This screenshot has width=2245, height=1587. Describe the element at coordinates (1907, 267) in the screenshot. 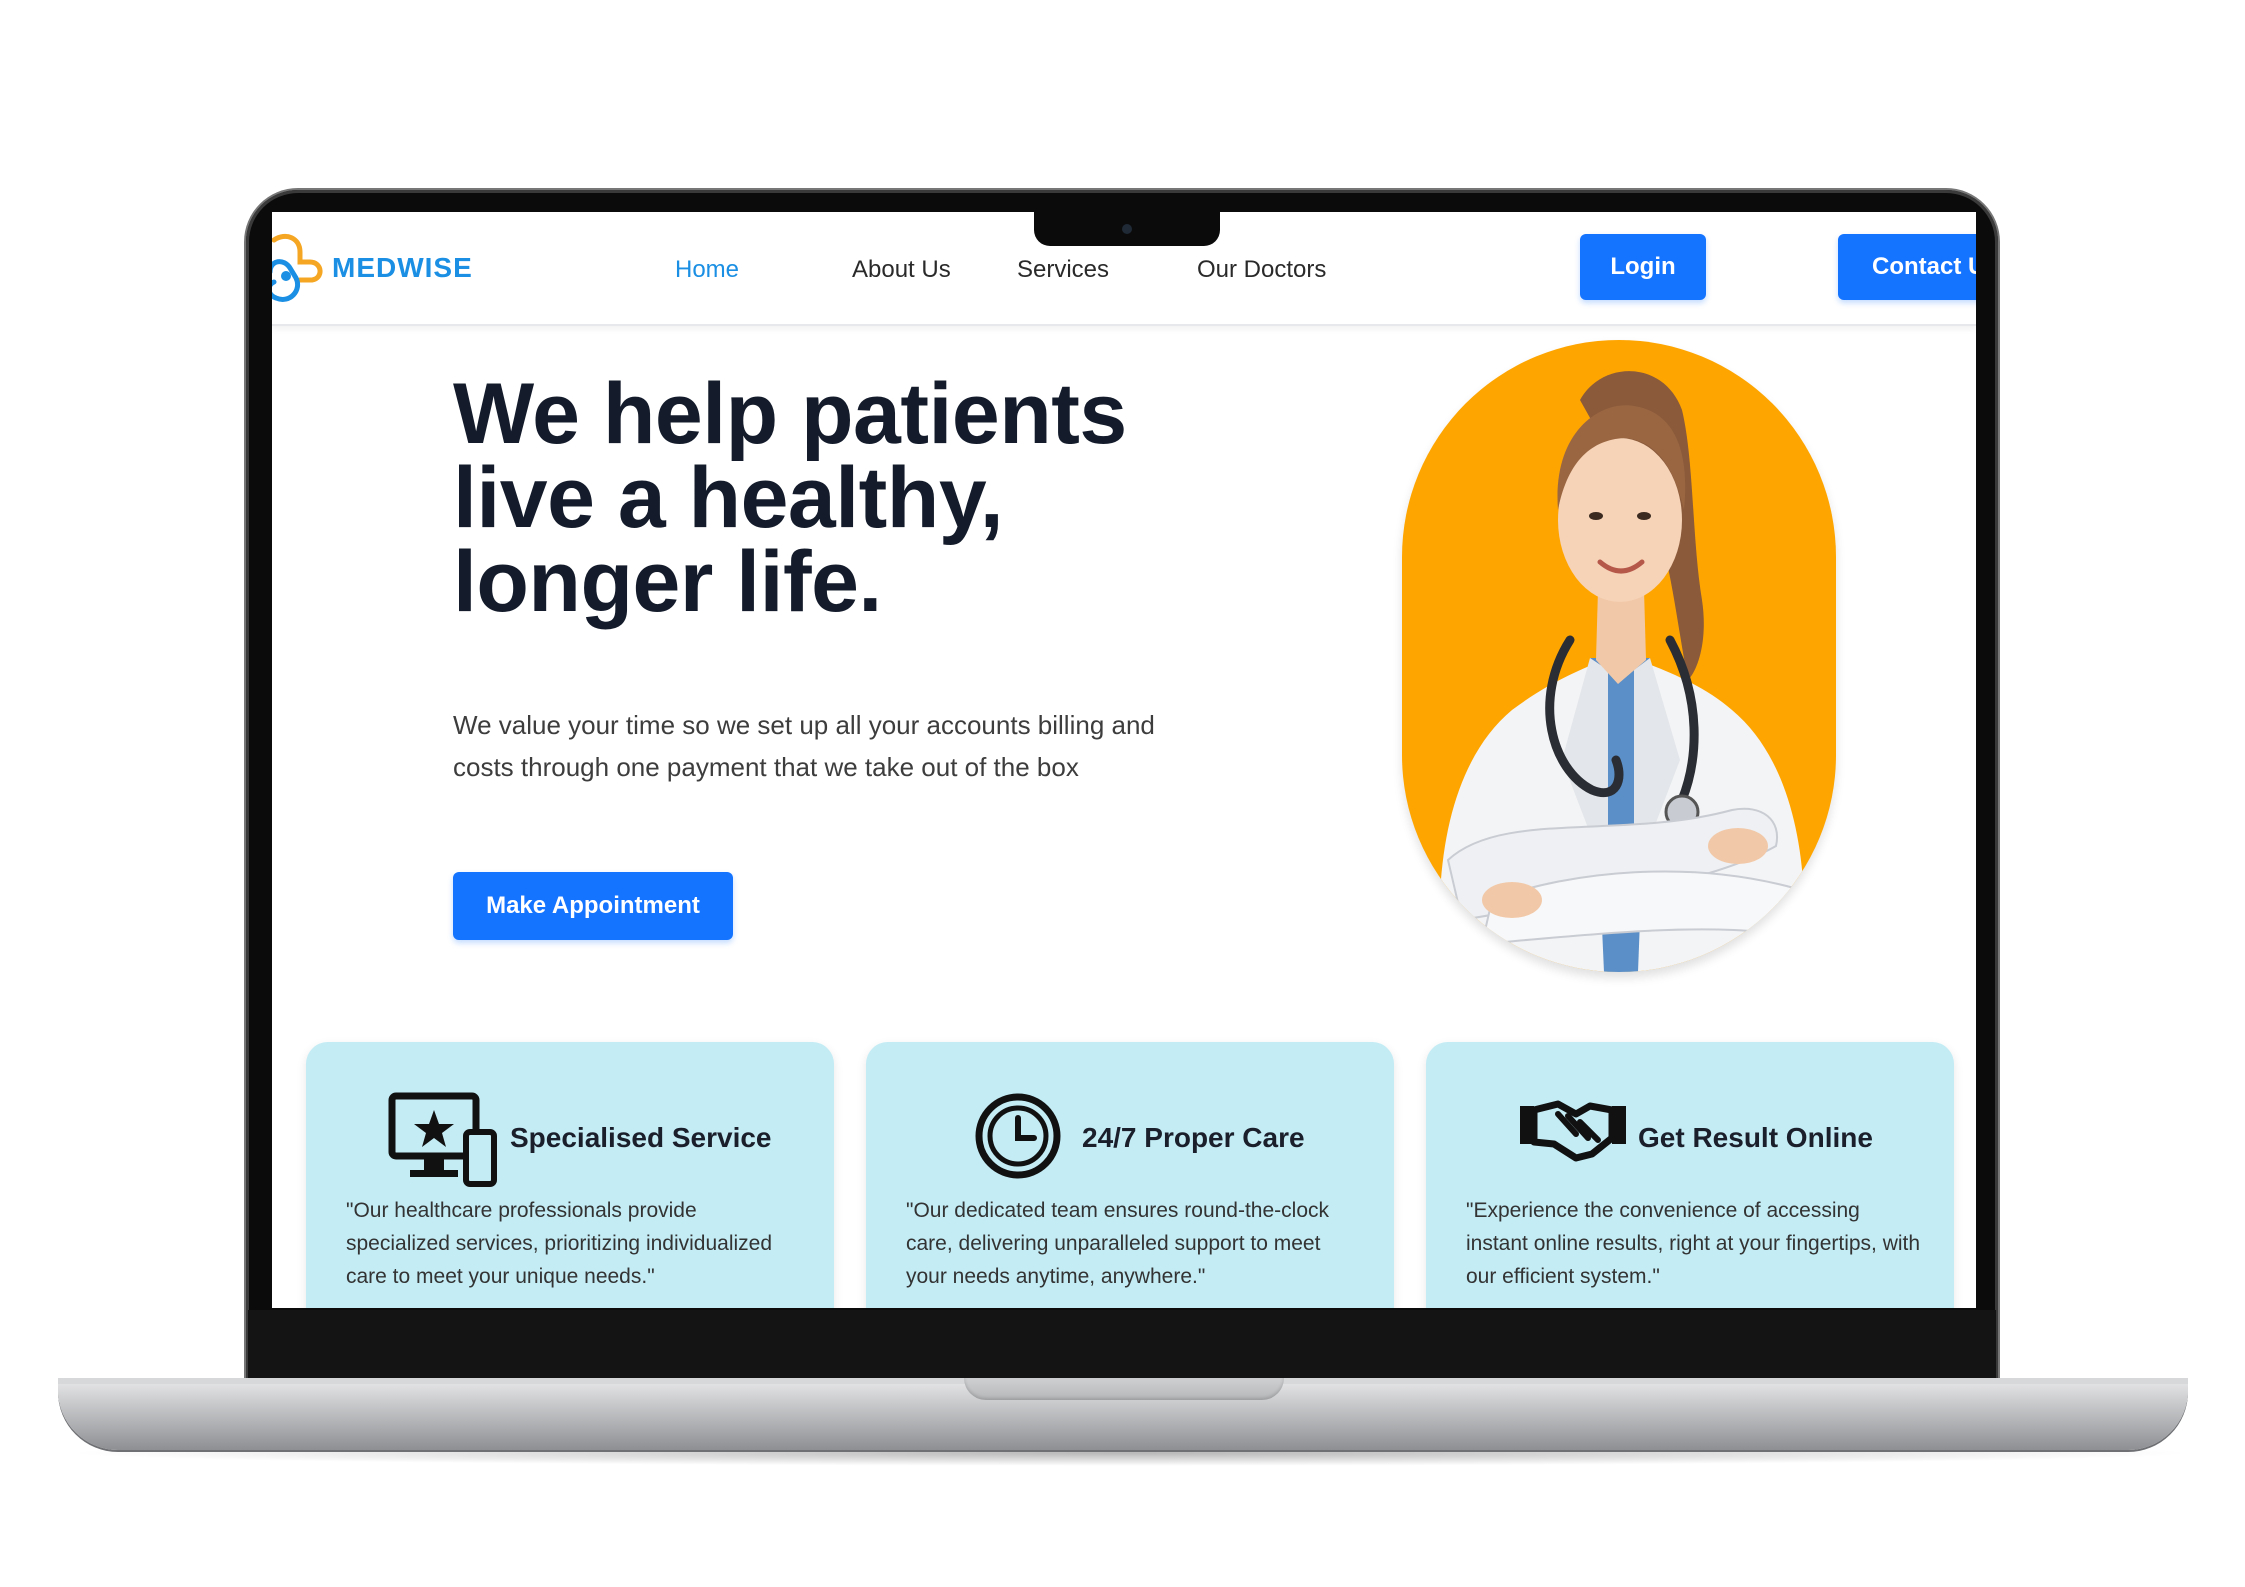

I see `contact-us-button: Contact Us` at that location.